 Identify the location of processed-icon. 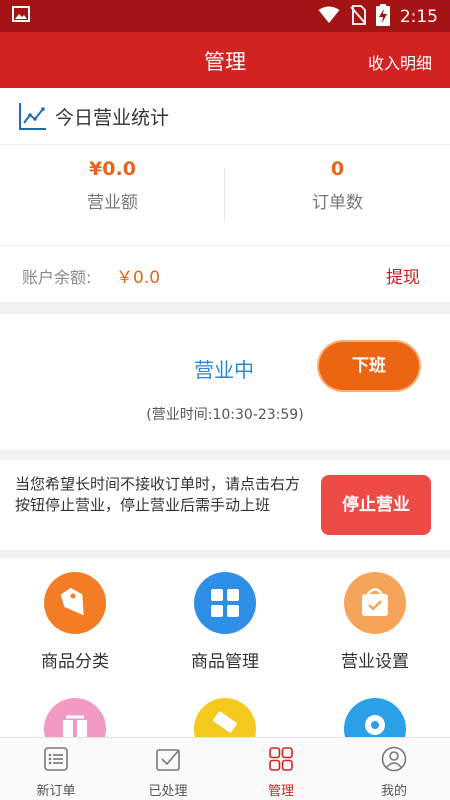
(168, 760).